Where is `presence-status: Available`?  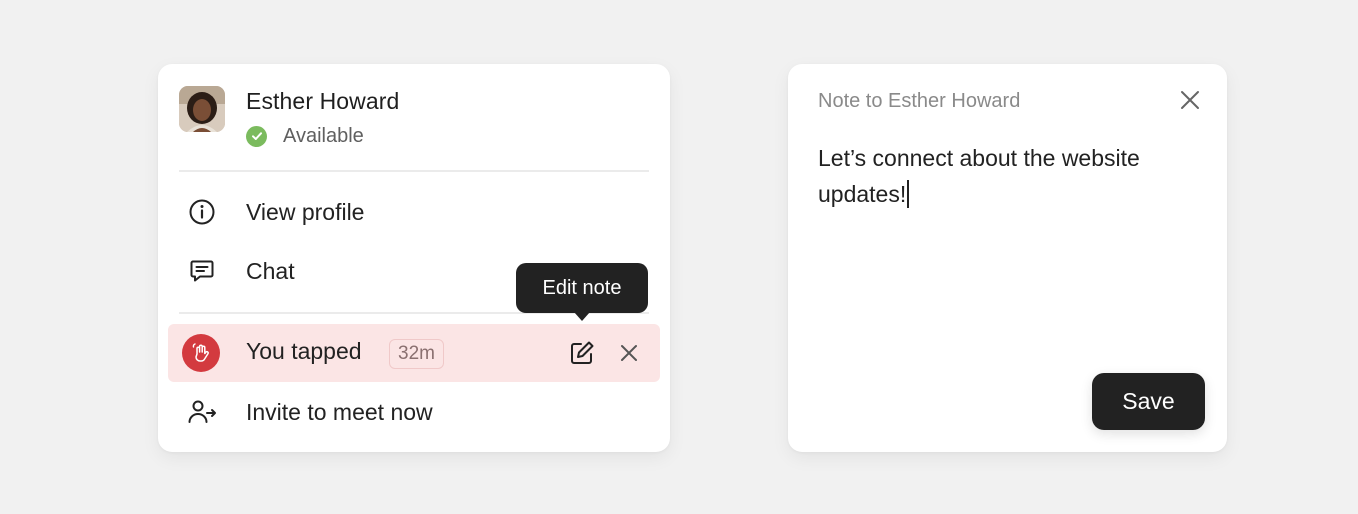 presence-status: Available is located at coordinates (305, 136).